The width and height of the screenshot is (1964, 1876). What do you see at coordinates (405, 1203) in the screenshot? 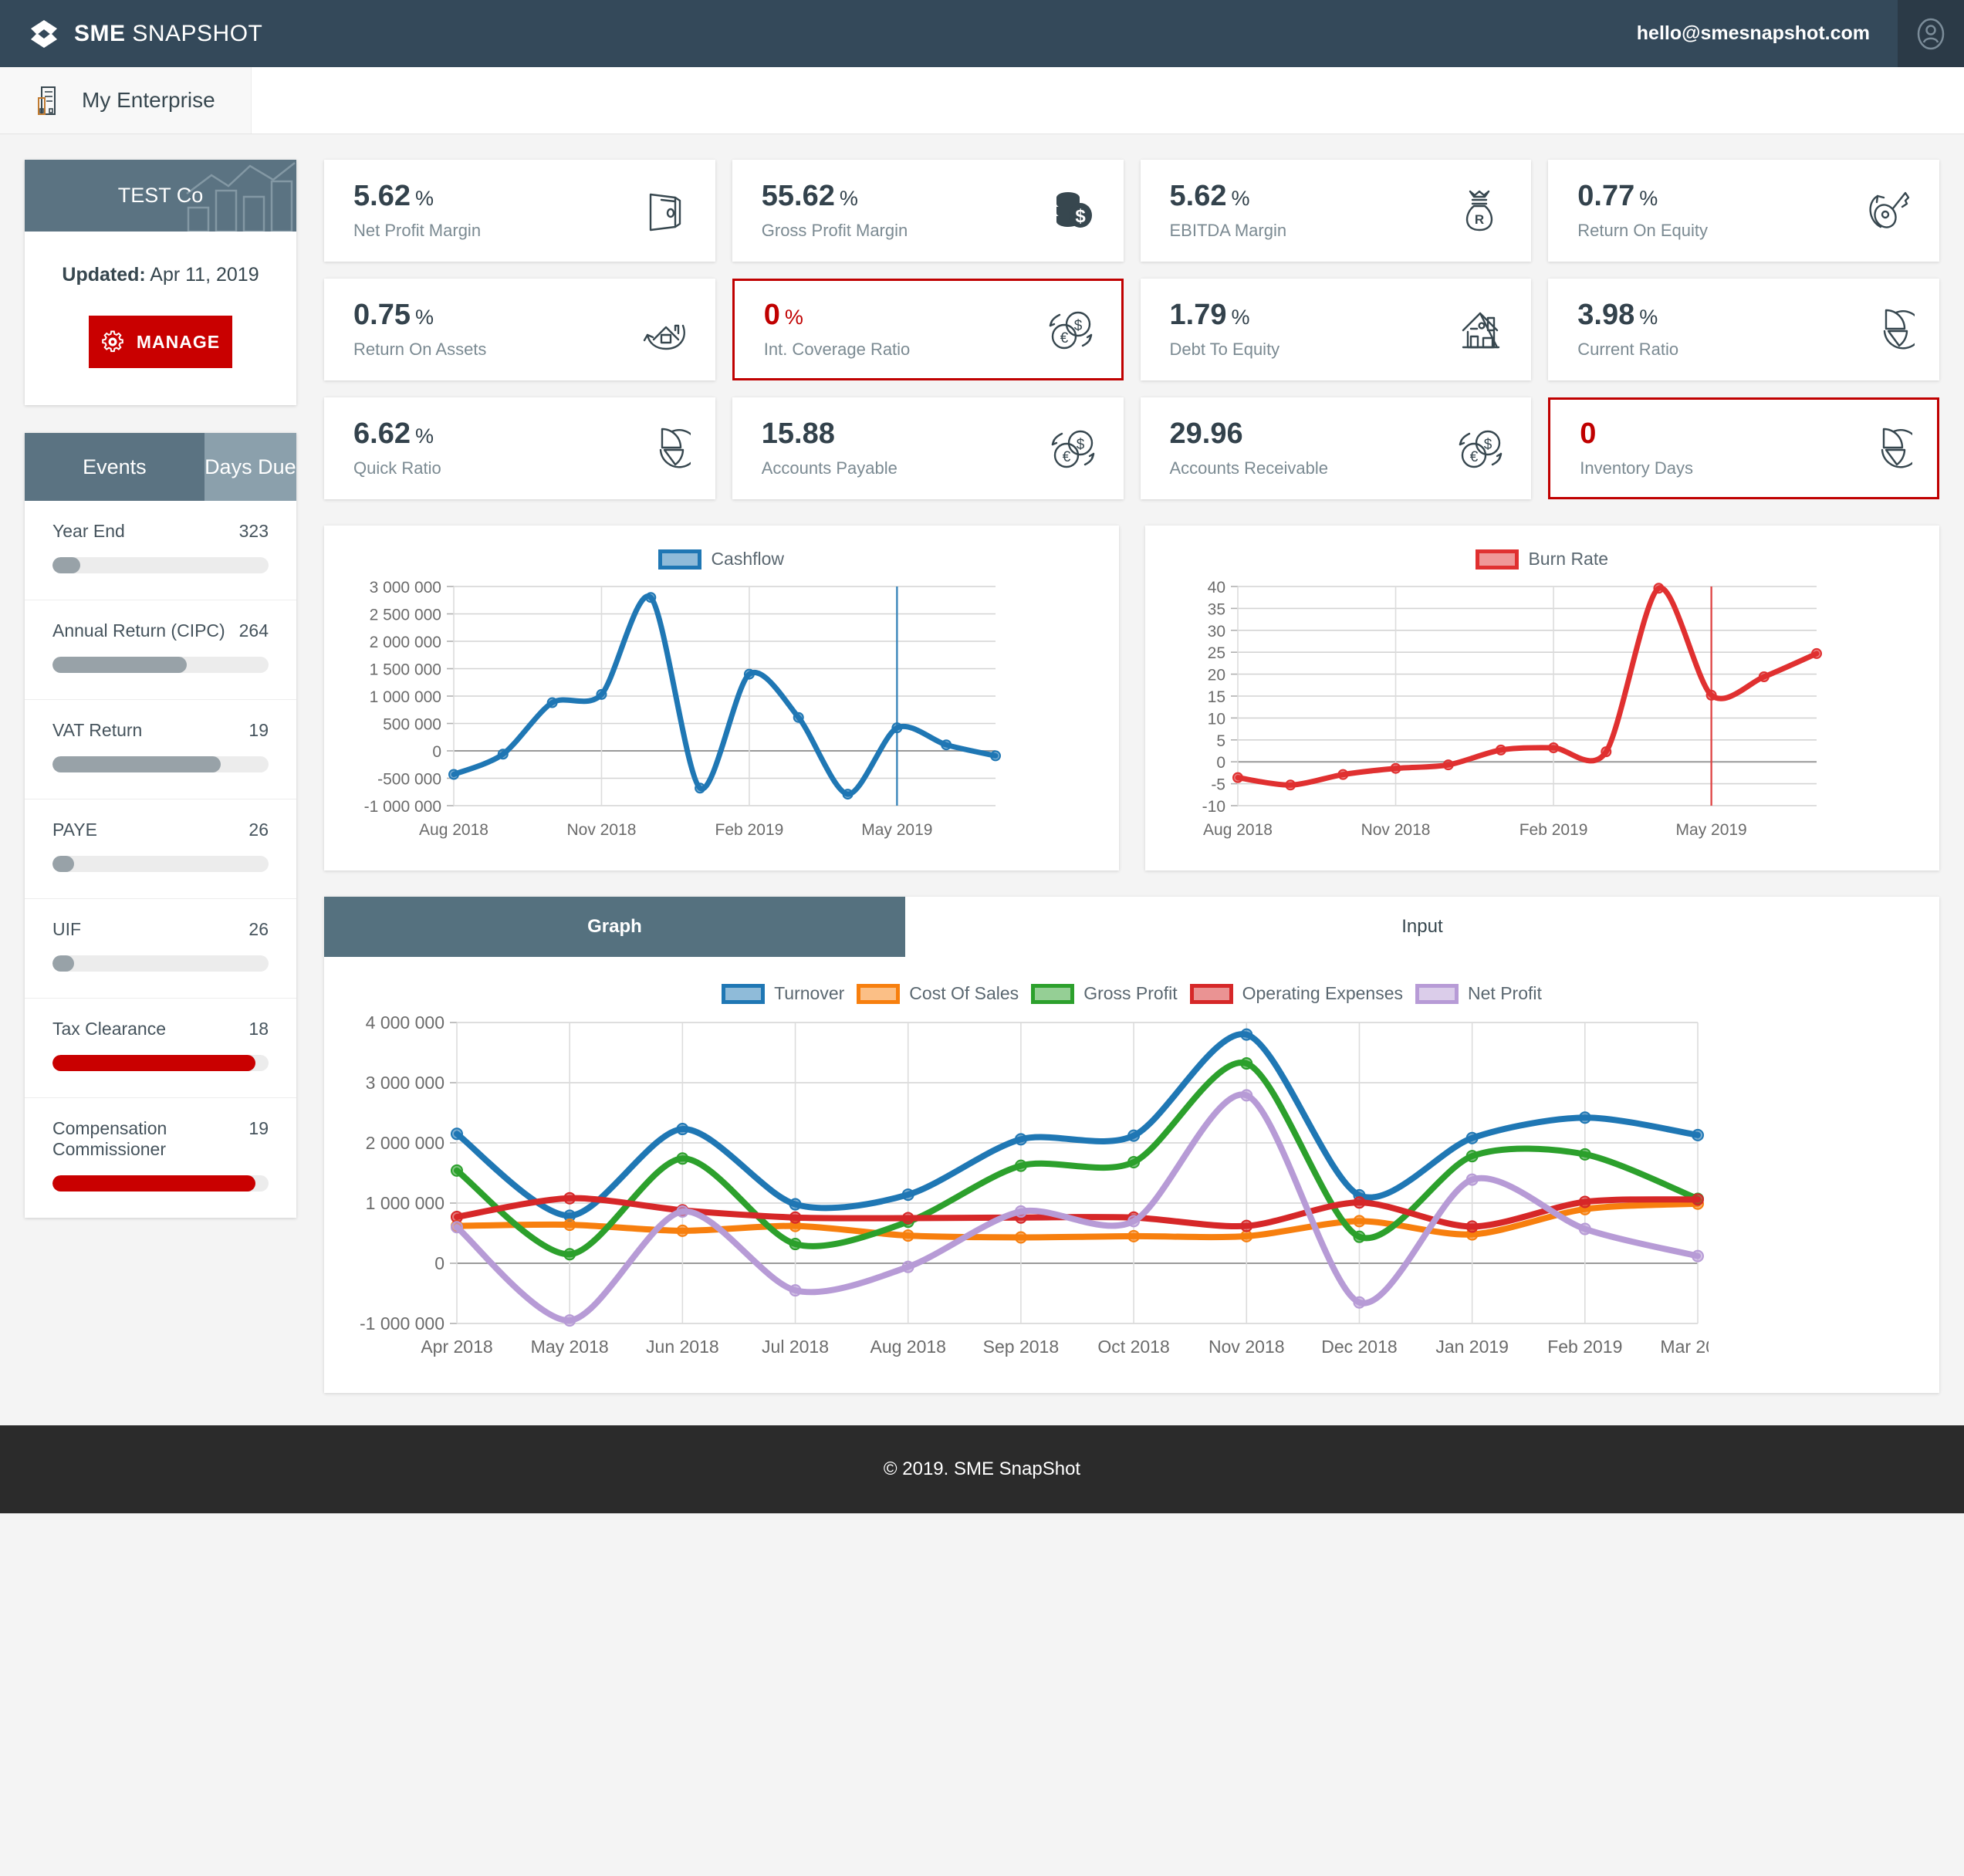
I see `svg-text: 1 000 000` at bounding box center [405, 1203].